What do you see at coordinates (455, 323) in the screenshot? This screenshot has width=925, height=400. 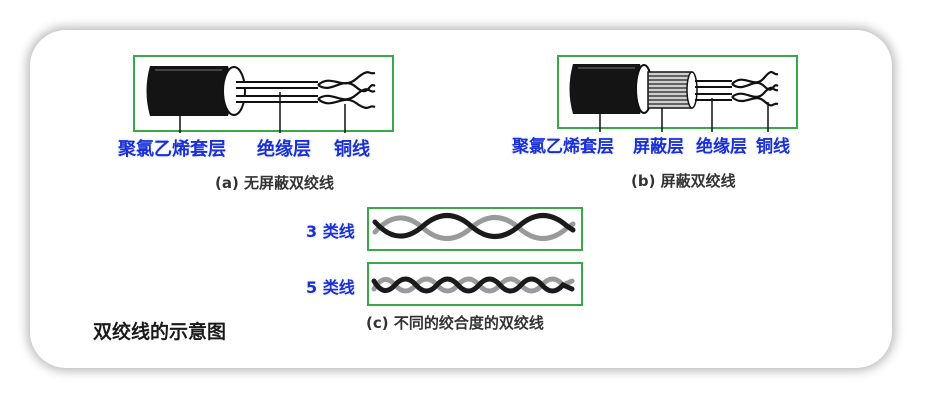 I see `caption-twist-density: (c) 不同的绞合度的双绞线` at bounding box center [455, 323].